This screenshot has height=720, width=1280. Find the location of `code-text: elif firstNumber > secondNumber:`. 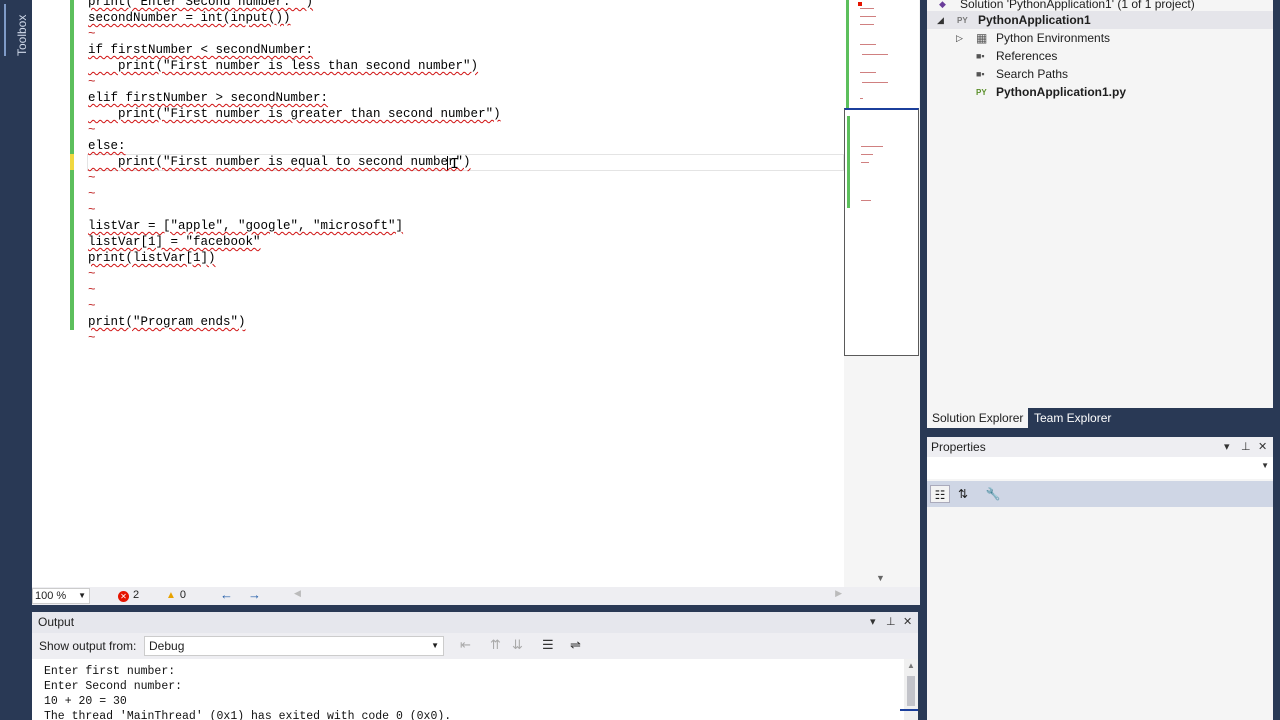

code-text: elif firstNumber > secondNumber: is located at coordinates (208, 98).